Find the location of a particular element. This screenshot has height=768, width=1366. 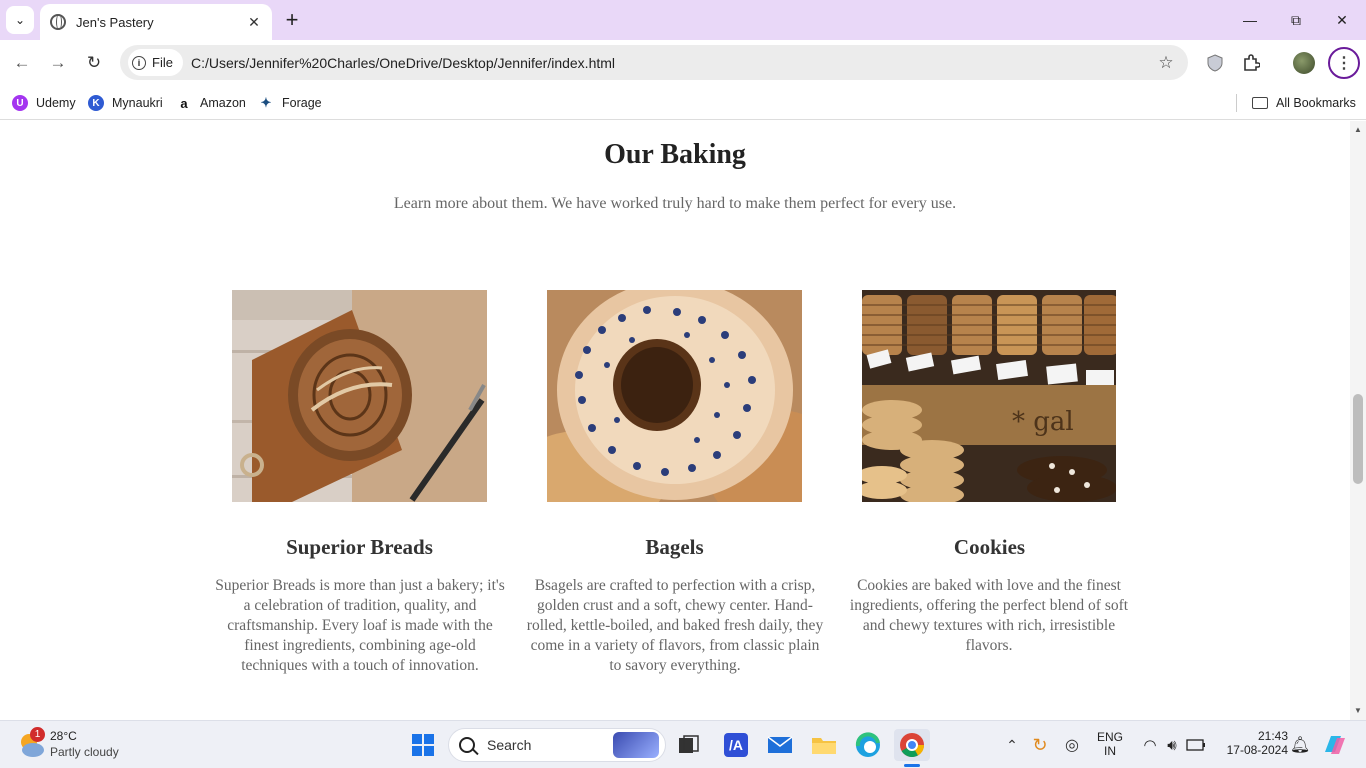

taskbar-app-explorer is located at coordinates (824, 745).